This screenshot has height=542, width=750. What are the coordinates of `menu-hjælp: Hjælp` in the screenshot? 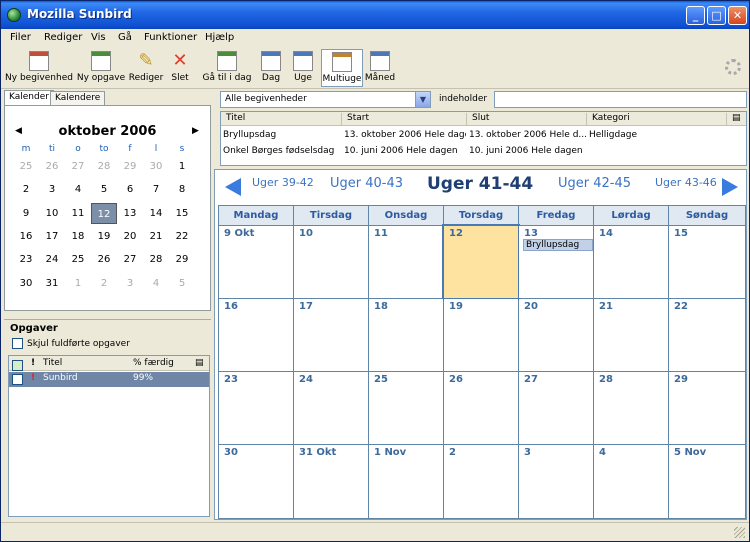 It's located at (219, 37).